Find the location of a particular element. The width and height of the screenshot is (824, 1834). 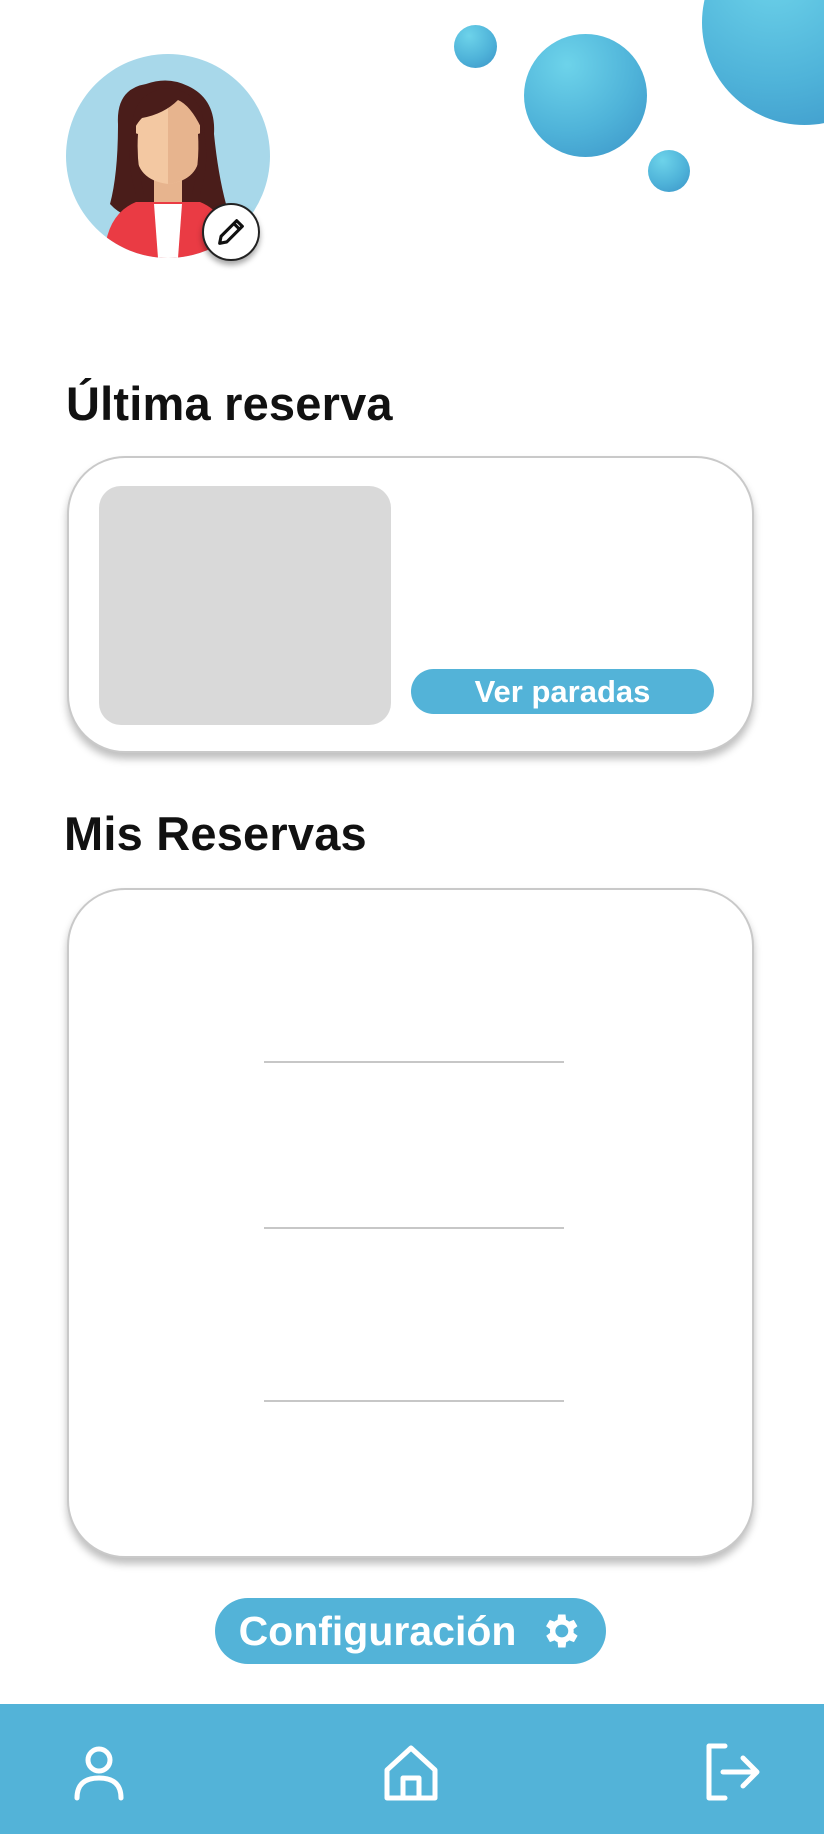

settings-button: Configuración is located at coordinates (410, 1631).